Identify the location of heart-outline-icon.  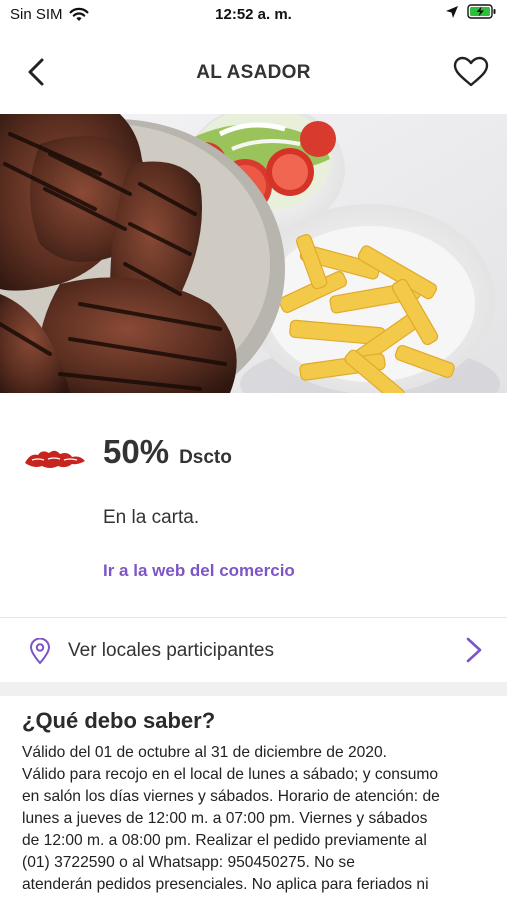
(471, 71).